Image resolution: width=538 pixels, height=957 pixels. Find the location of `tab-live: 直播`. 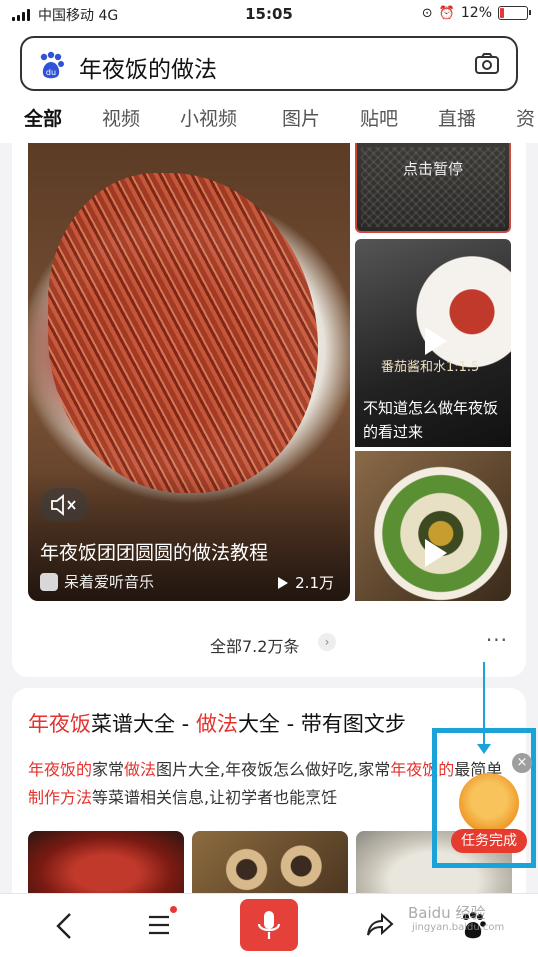

tab-live: 直播 is located at coordinates (457, 117).